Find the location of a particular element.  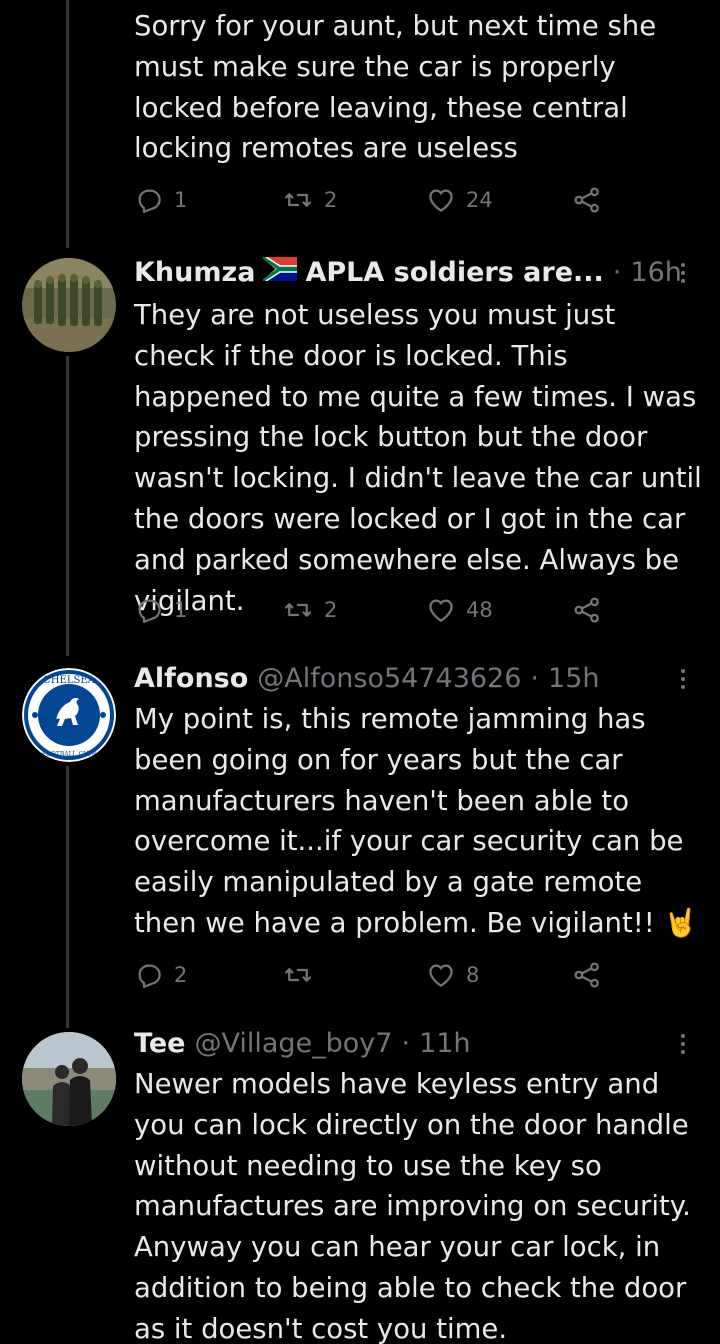

svg-text: FOOTBALL CLUB is located at coordinates (69, 754).